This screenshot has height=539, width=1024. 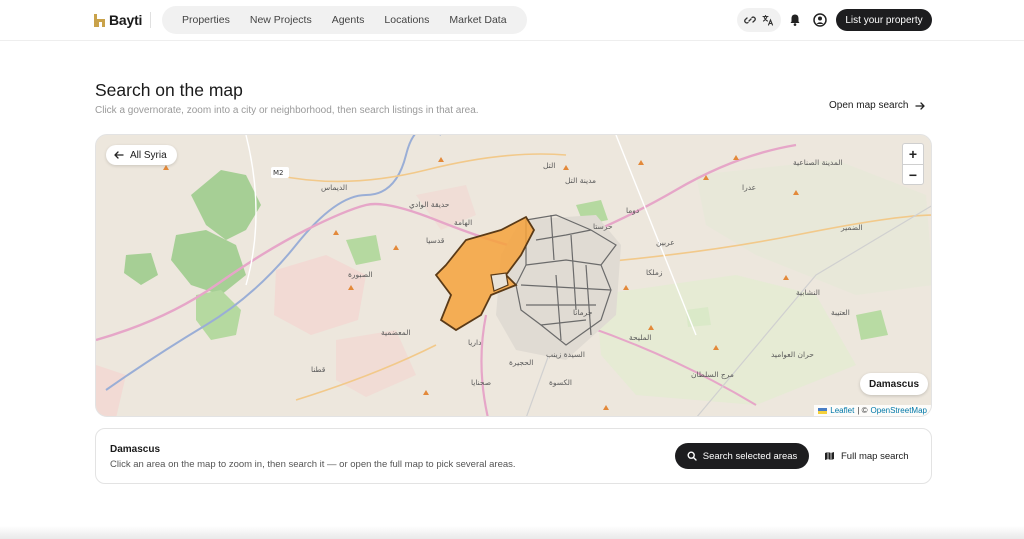 I want to click on arrow-right-icon, so click(x=919, y=105).